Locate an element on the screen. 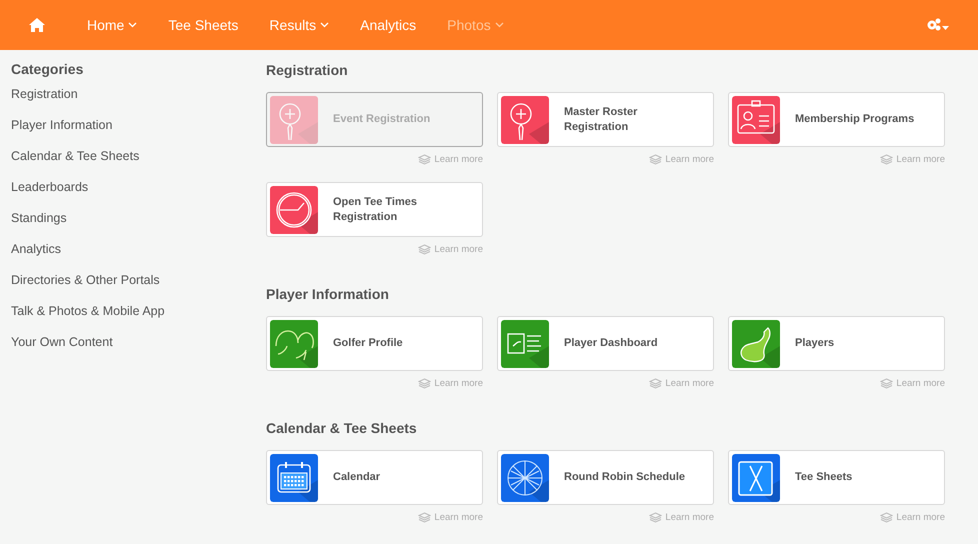 The image size is (978, 544). id-badge-icon is located at coordinates (756, 120).